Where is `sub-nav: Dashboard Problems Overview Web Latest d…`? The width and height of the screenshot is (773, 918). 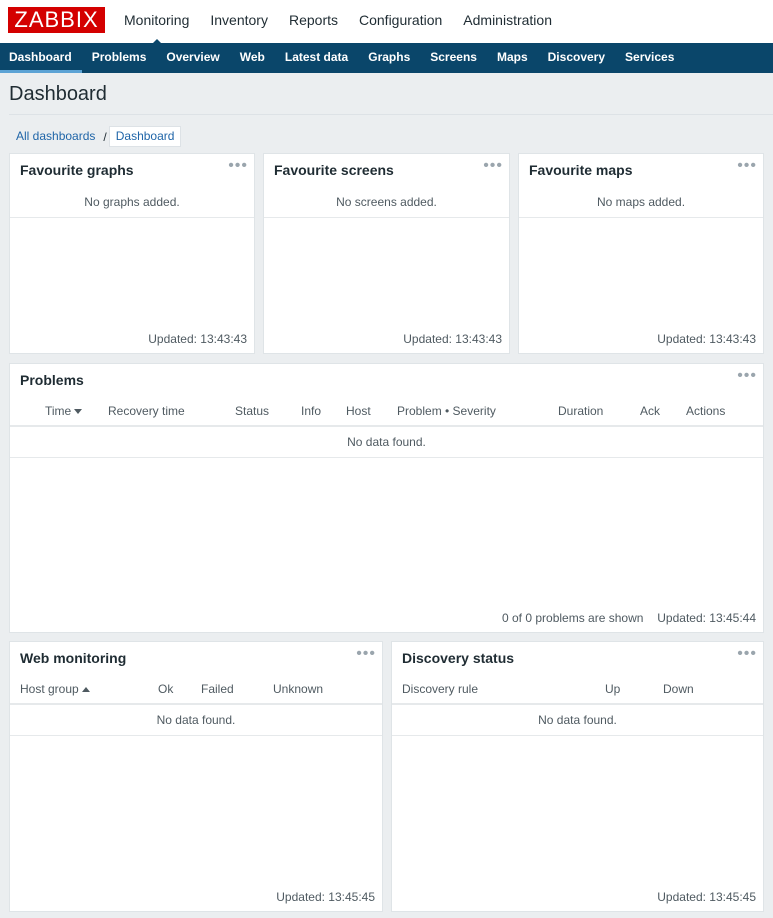
sub-nav: Dashboard Problems Overview Web Latest d… is located at coordinates (386, 58).